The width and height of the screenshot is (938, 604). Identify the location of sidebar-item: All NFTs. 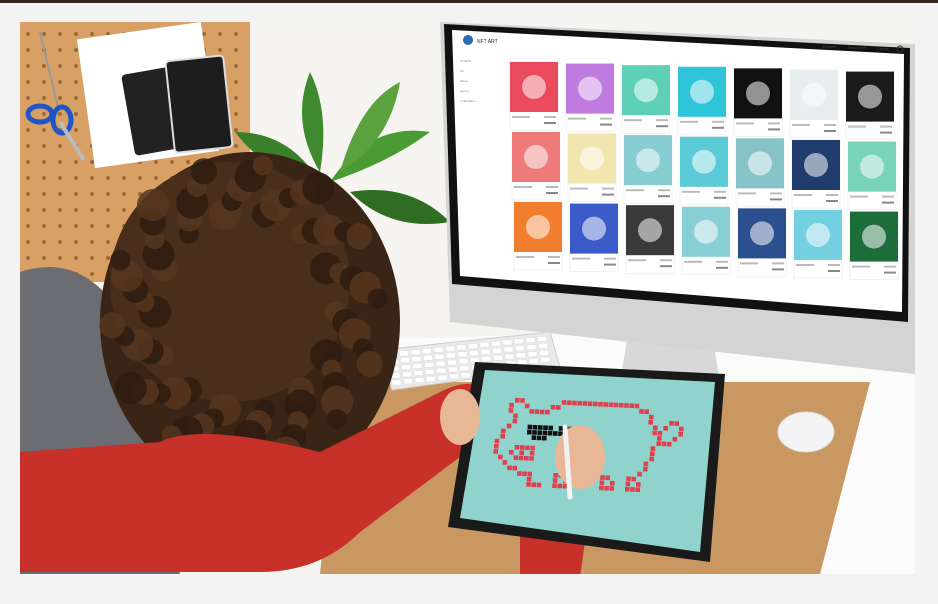
(466, 61).